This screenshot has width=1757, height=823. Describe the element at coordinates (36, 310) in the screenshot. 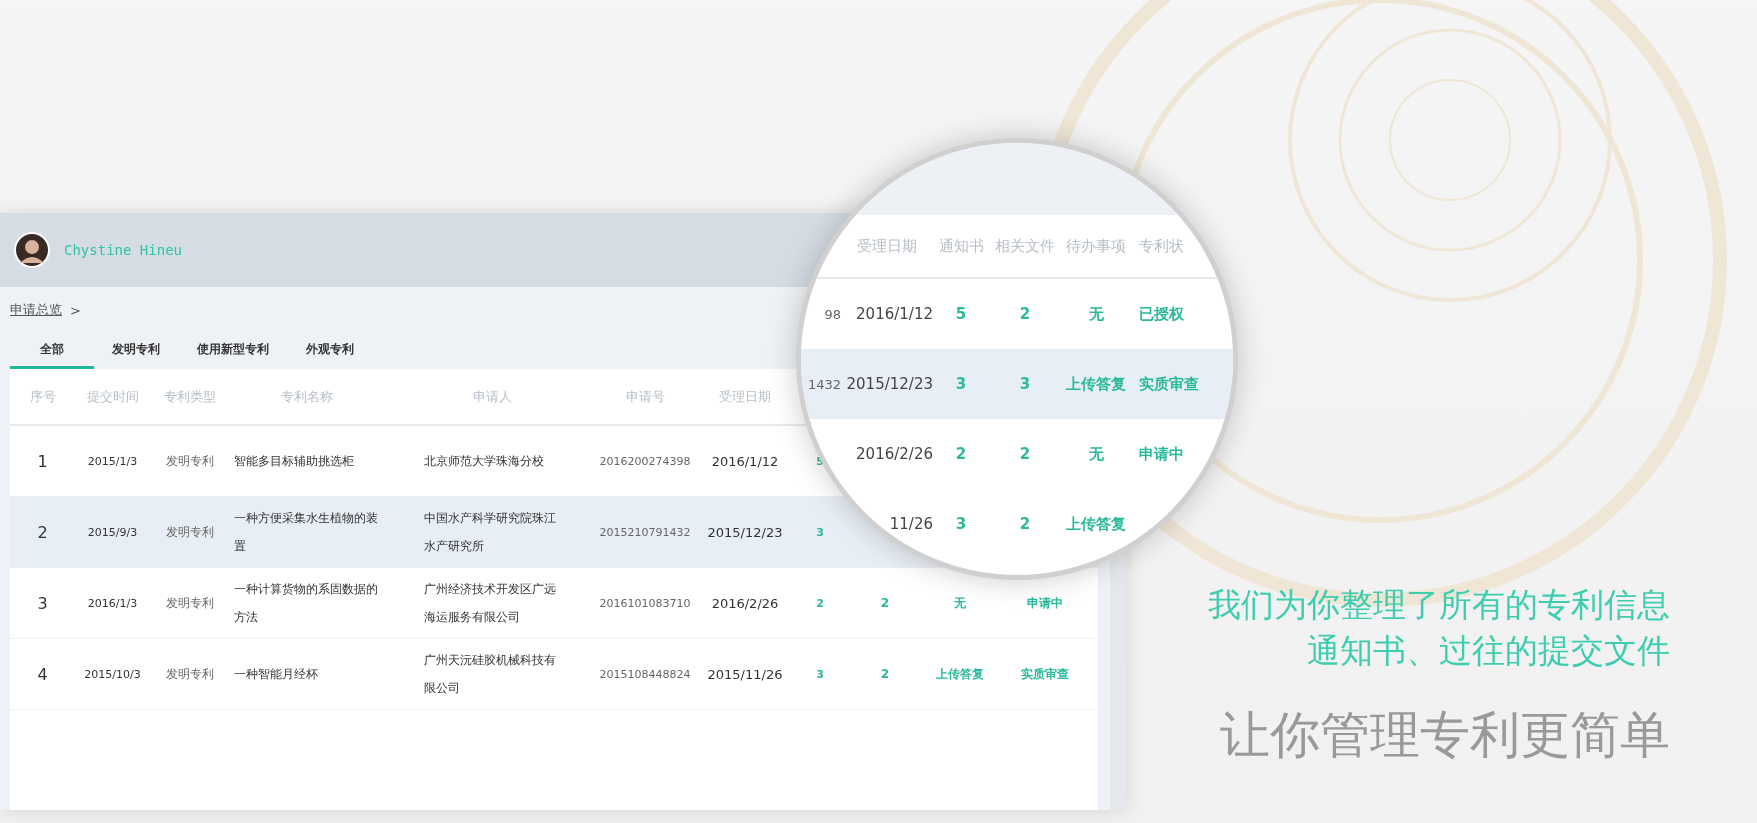

I see `breadcrumb-link: 申请总览` at that location.